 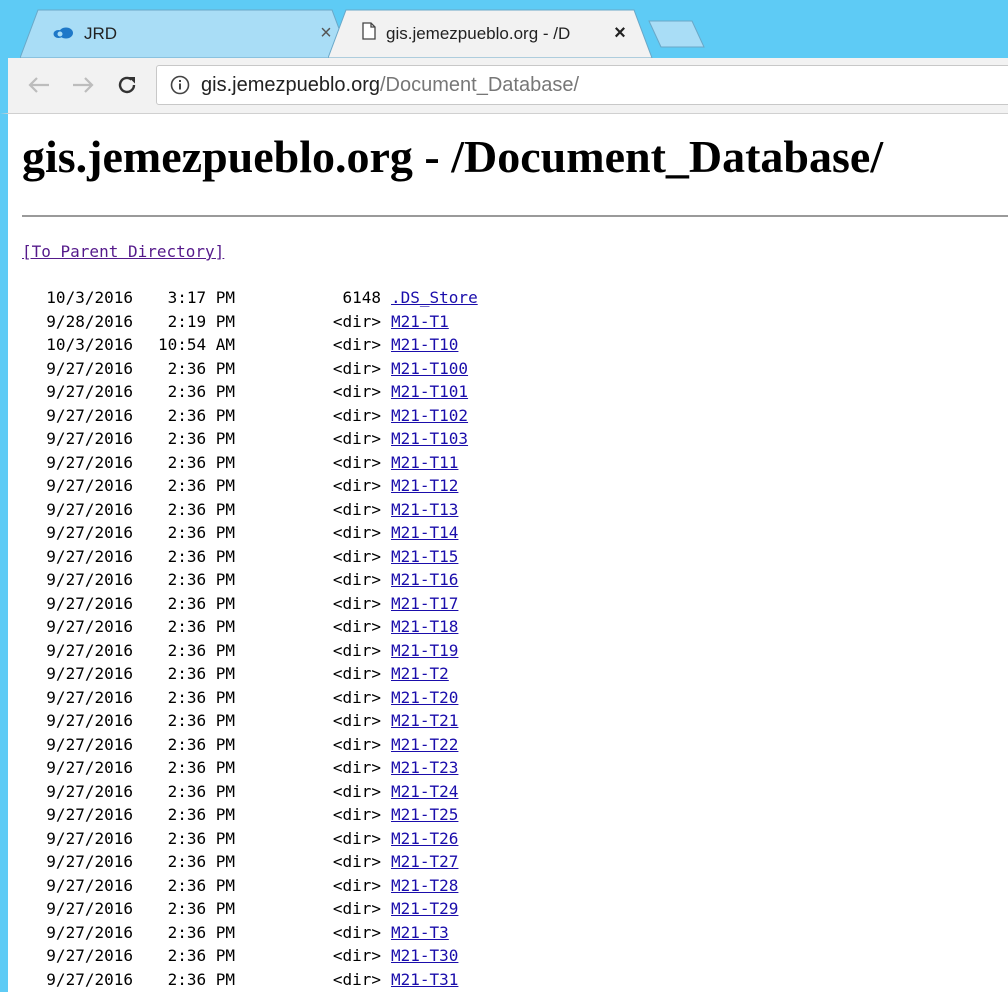 I want to click on entry-link: M21-T19, so click(x=424, y=653).